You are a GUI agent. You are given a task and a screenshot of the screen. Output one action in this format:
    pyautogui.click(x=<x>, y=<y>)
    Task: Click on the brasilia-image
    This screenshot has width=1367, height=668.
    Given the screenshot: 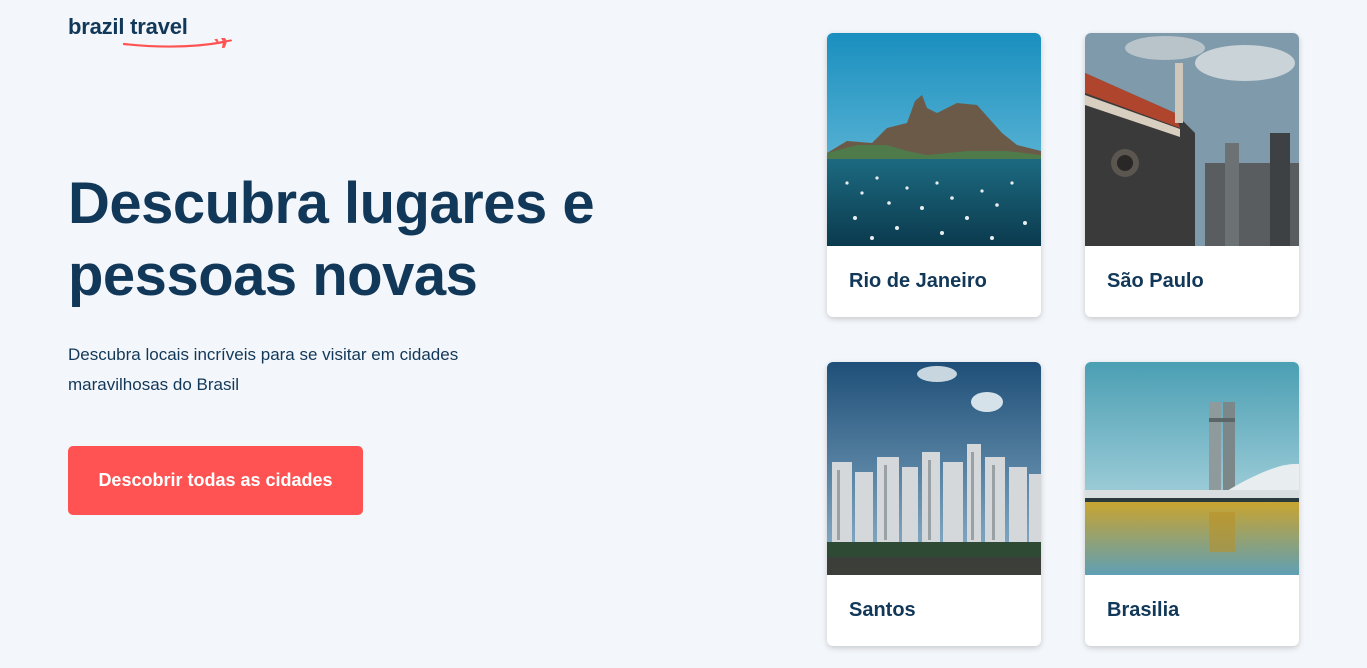 What is the action you would take?
    pyautogui.click(x=1192, y=468)
    